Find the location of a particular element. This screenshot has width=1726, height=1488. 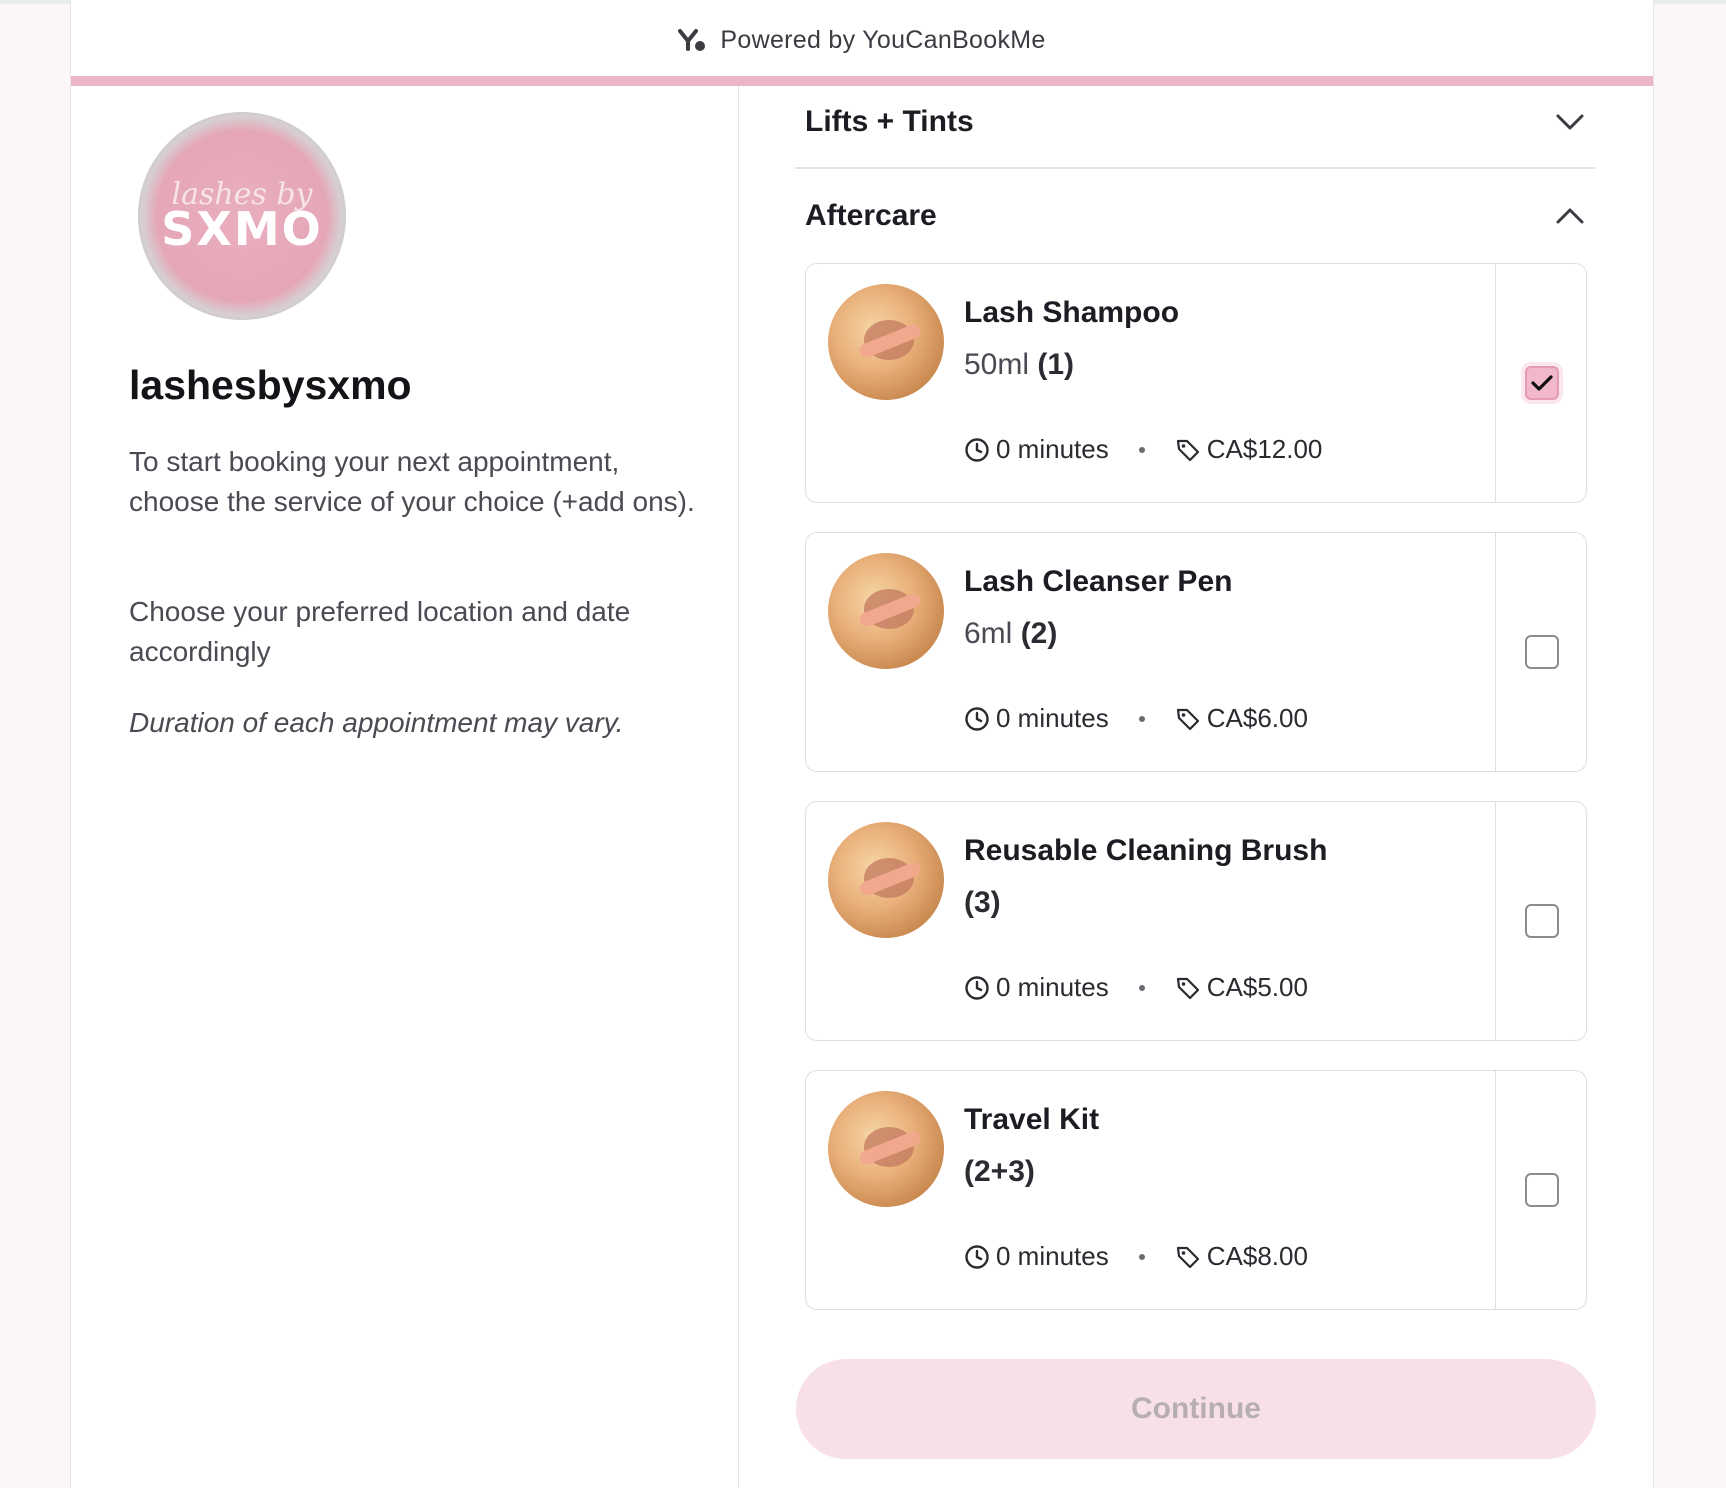

section-lifts-tints: Lifts + Tints is located at coordinates (1195, 122).